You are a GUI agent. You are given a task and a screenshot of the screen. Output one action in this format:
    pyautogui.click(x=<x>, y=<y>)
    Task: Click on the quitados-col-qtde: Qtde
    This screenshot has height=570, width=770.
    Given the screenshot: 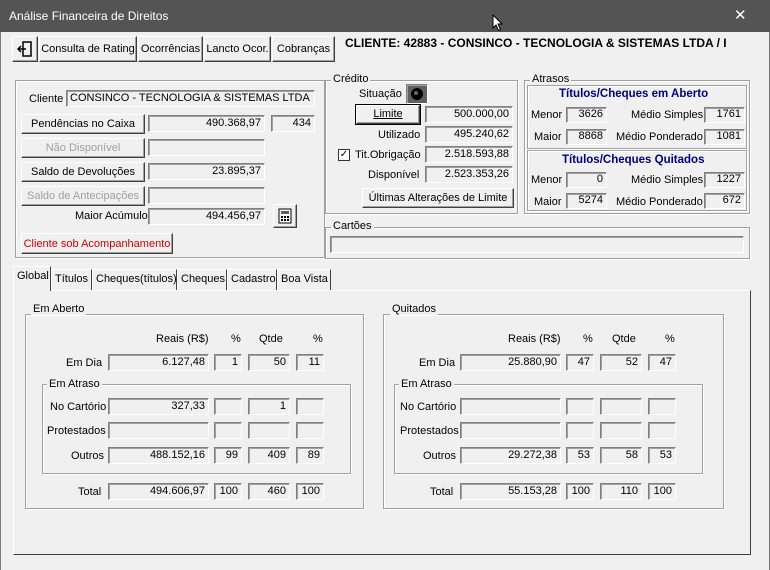 What is the action you would take?
    pyautogui.click(x=624, y=339)
    